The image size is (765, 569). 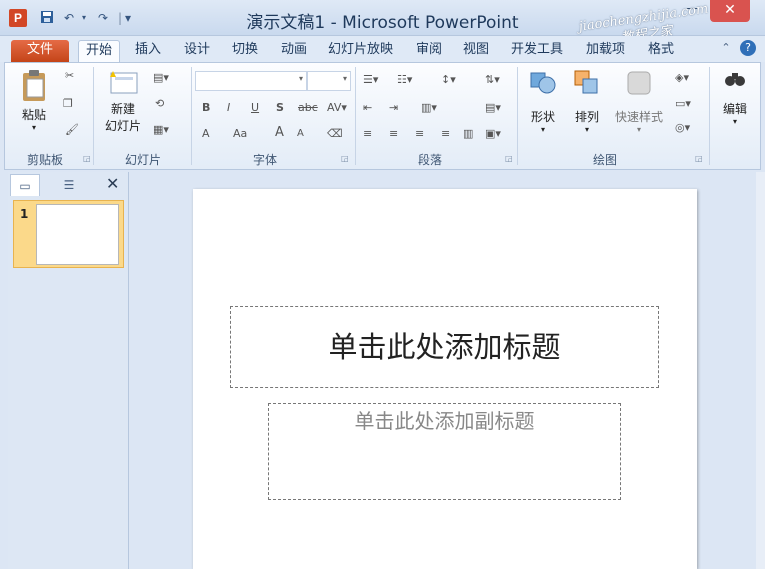 I want to click on vertical-scrollbar, so click(x=760, y=370).